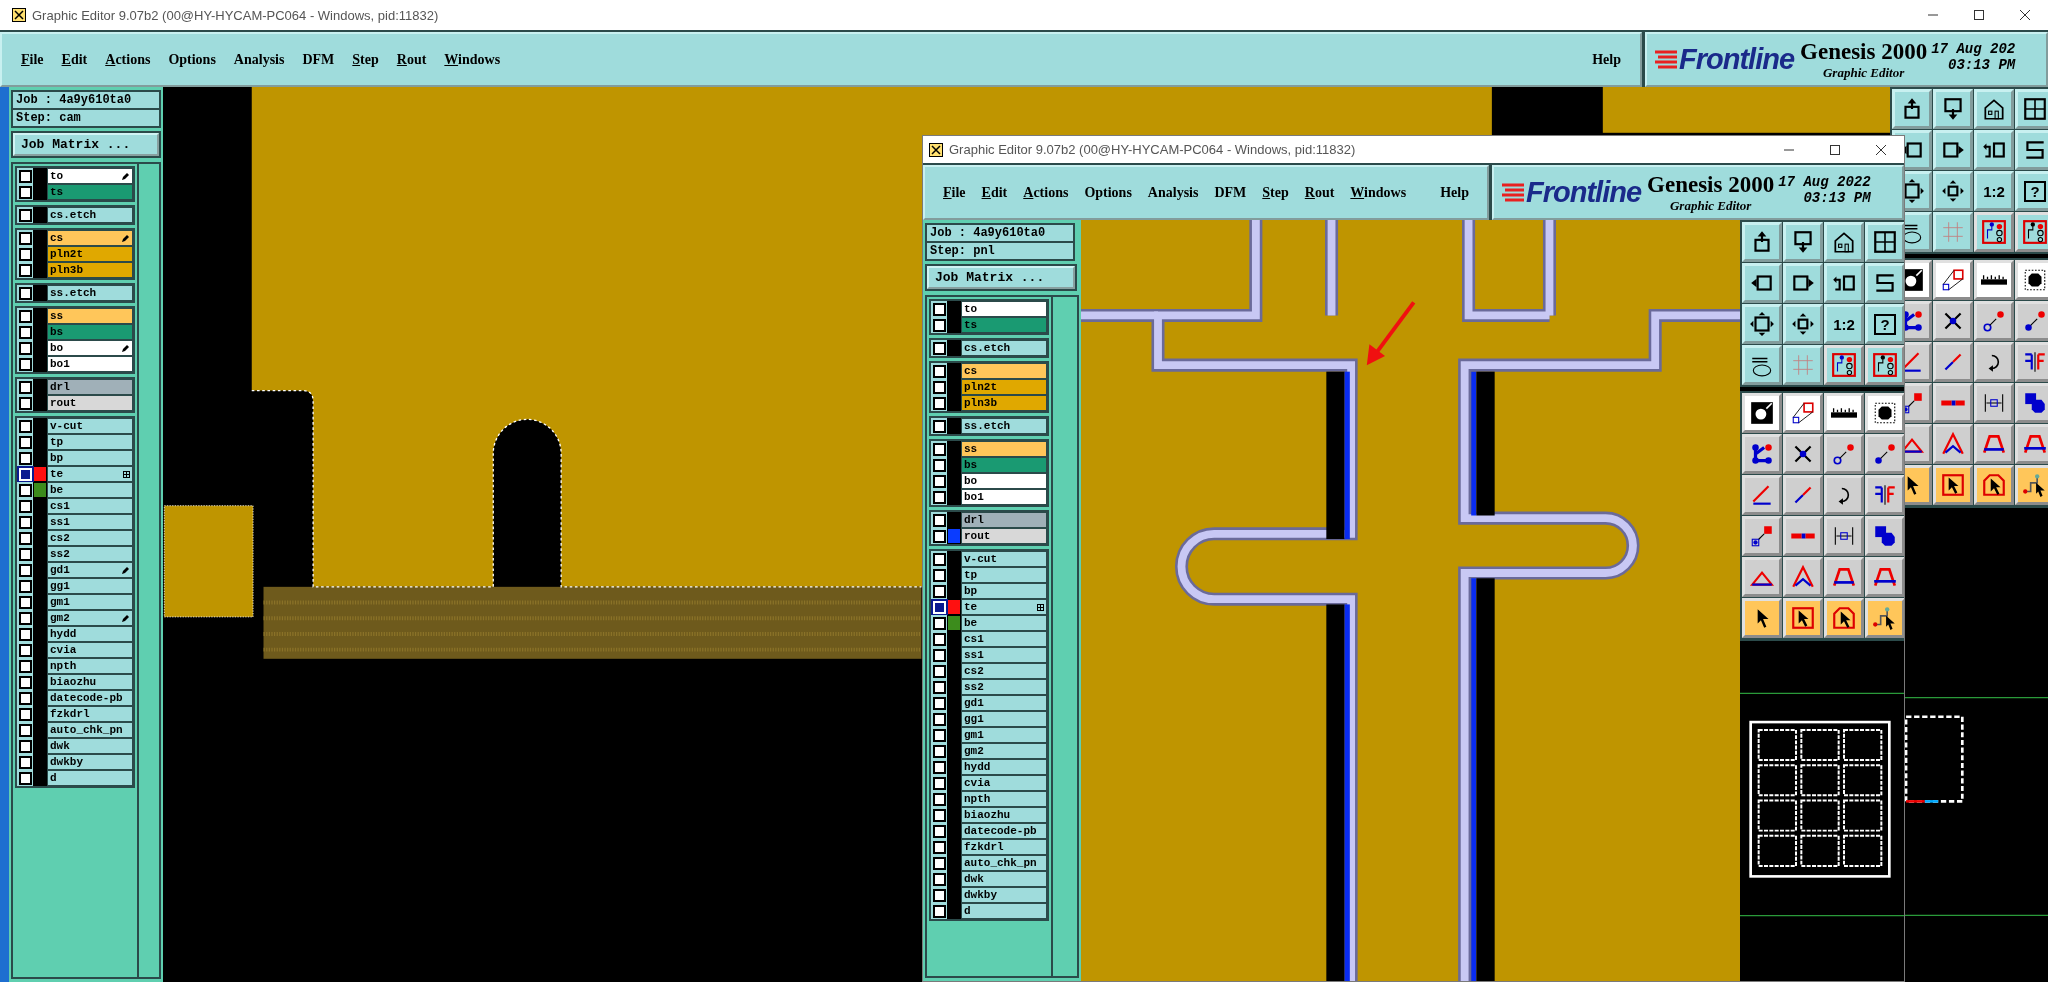 Image resolution: width=2048 pixels, height=982 pixels. Describe the element at coordinates (1004, 591) in the screenshot. I see `layer-item: bp` at that location.